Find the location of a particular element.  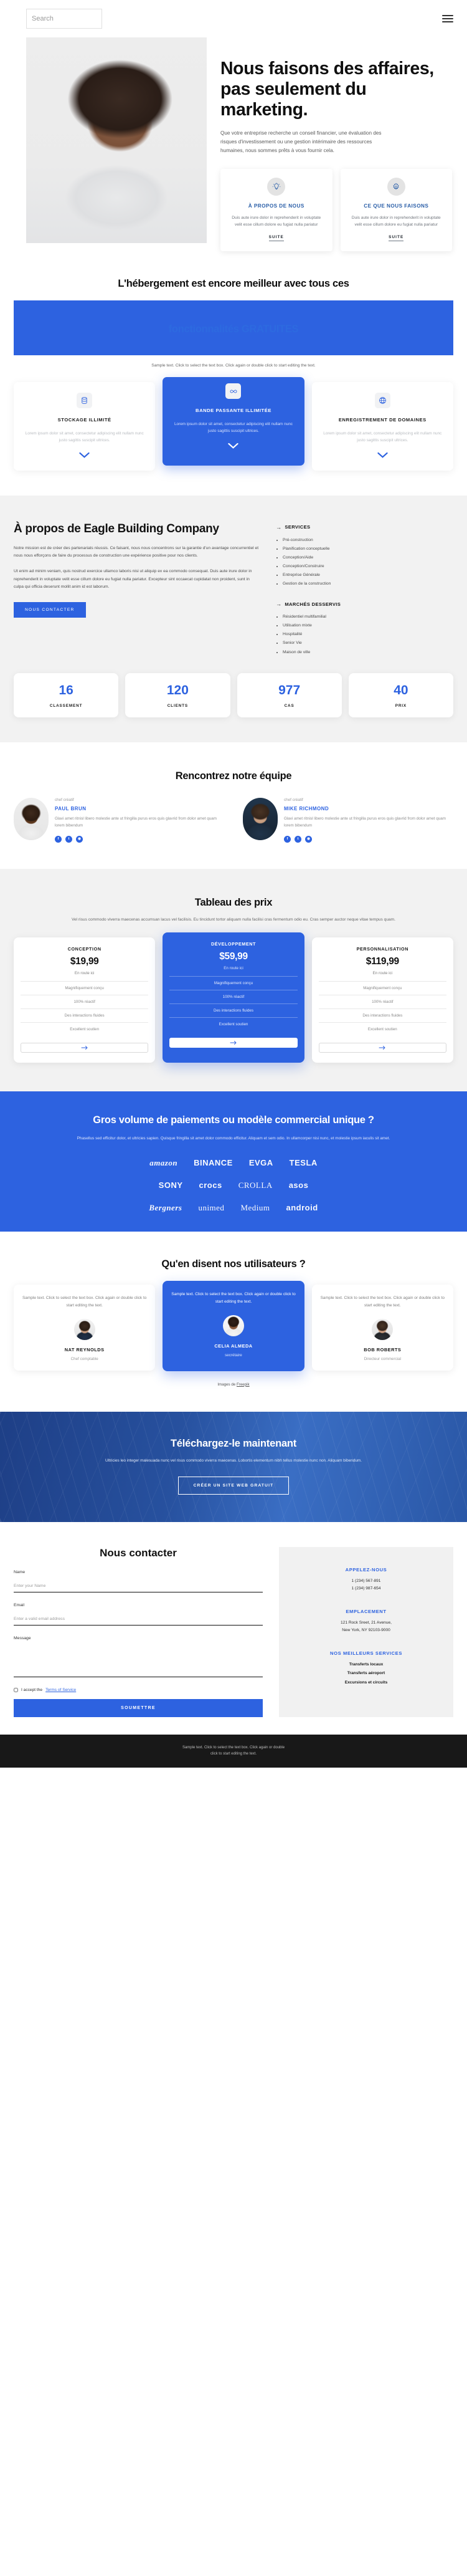

brand-row: amazon BINANCE EVGA TESLA is located at coordinates (233, 1163).